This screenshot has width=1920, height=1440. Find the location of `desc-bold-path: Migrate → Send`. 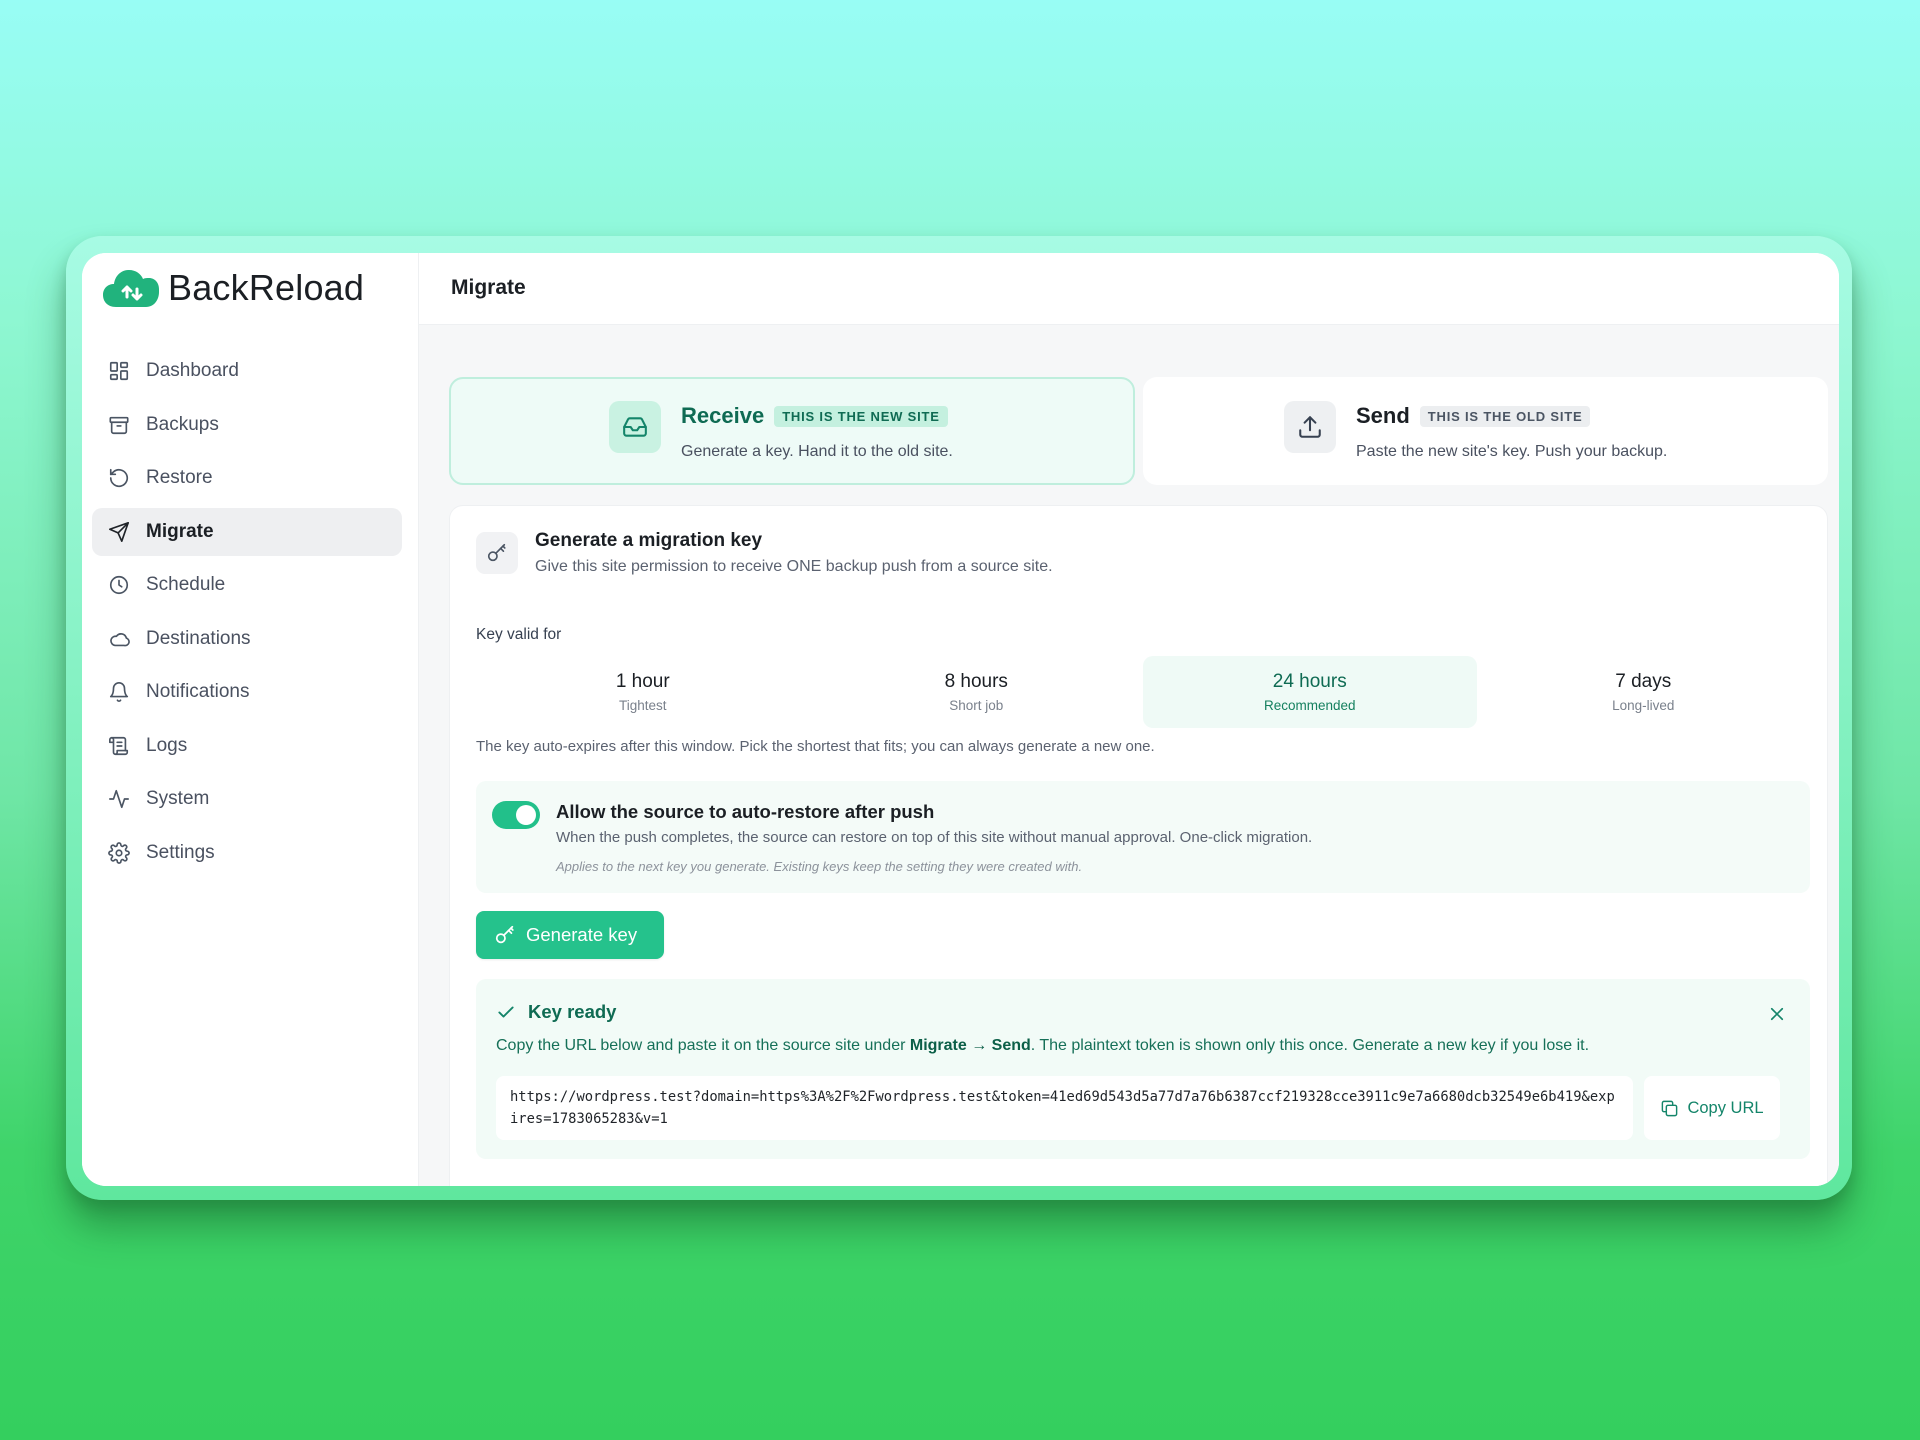

desc-bold-path: Migrate → Send is located at coordinates (970, 1045).